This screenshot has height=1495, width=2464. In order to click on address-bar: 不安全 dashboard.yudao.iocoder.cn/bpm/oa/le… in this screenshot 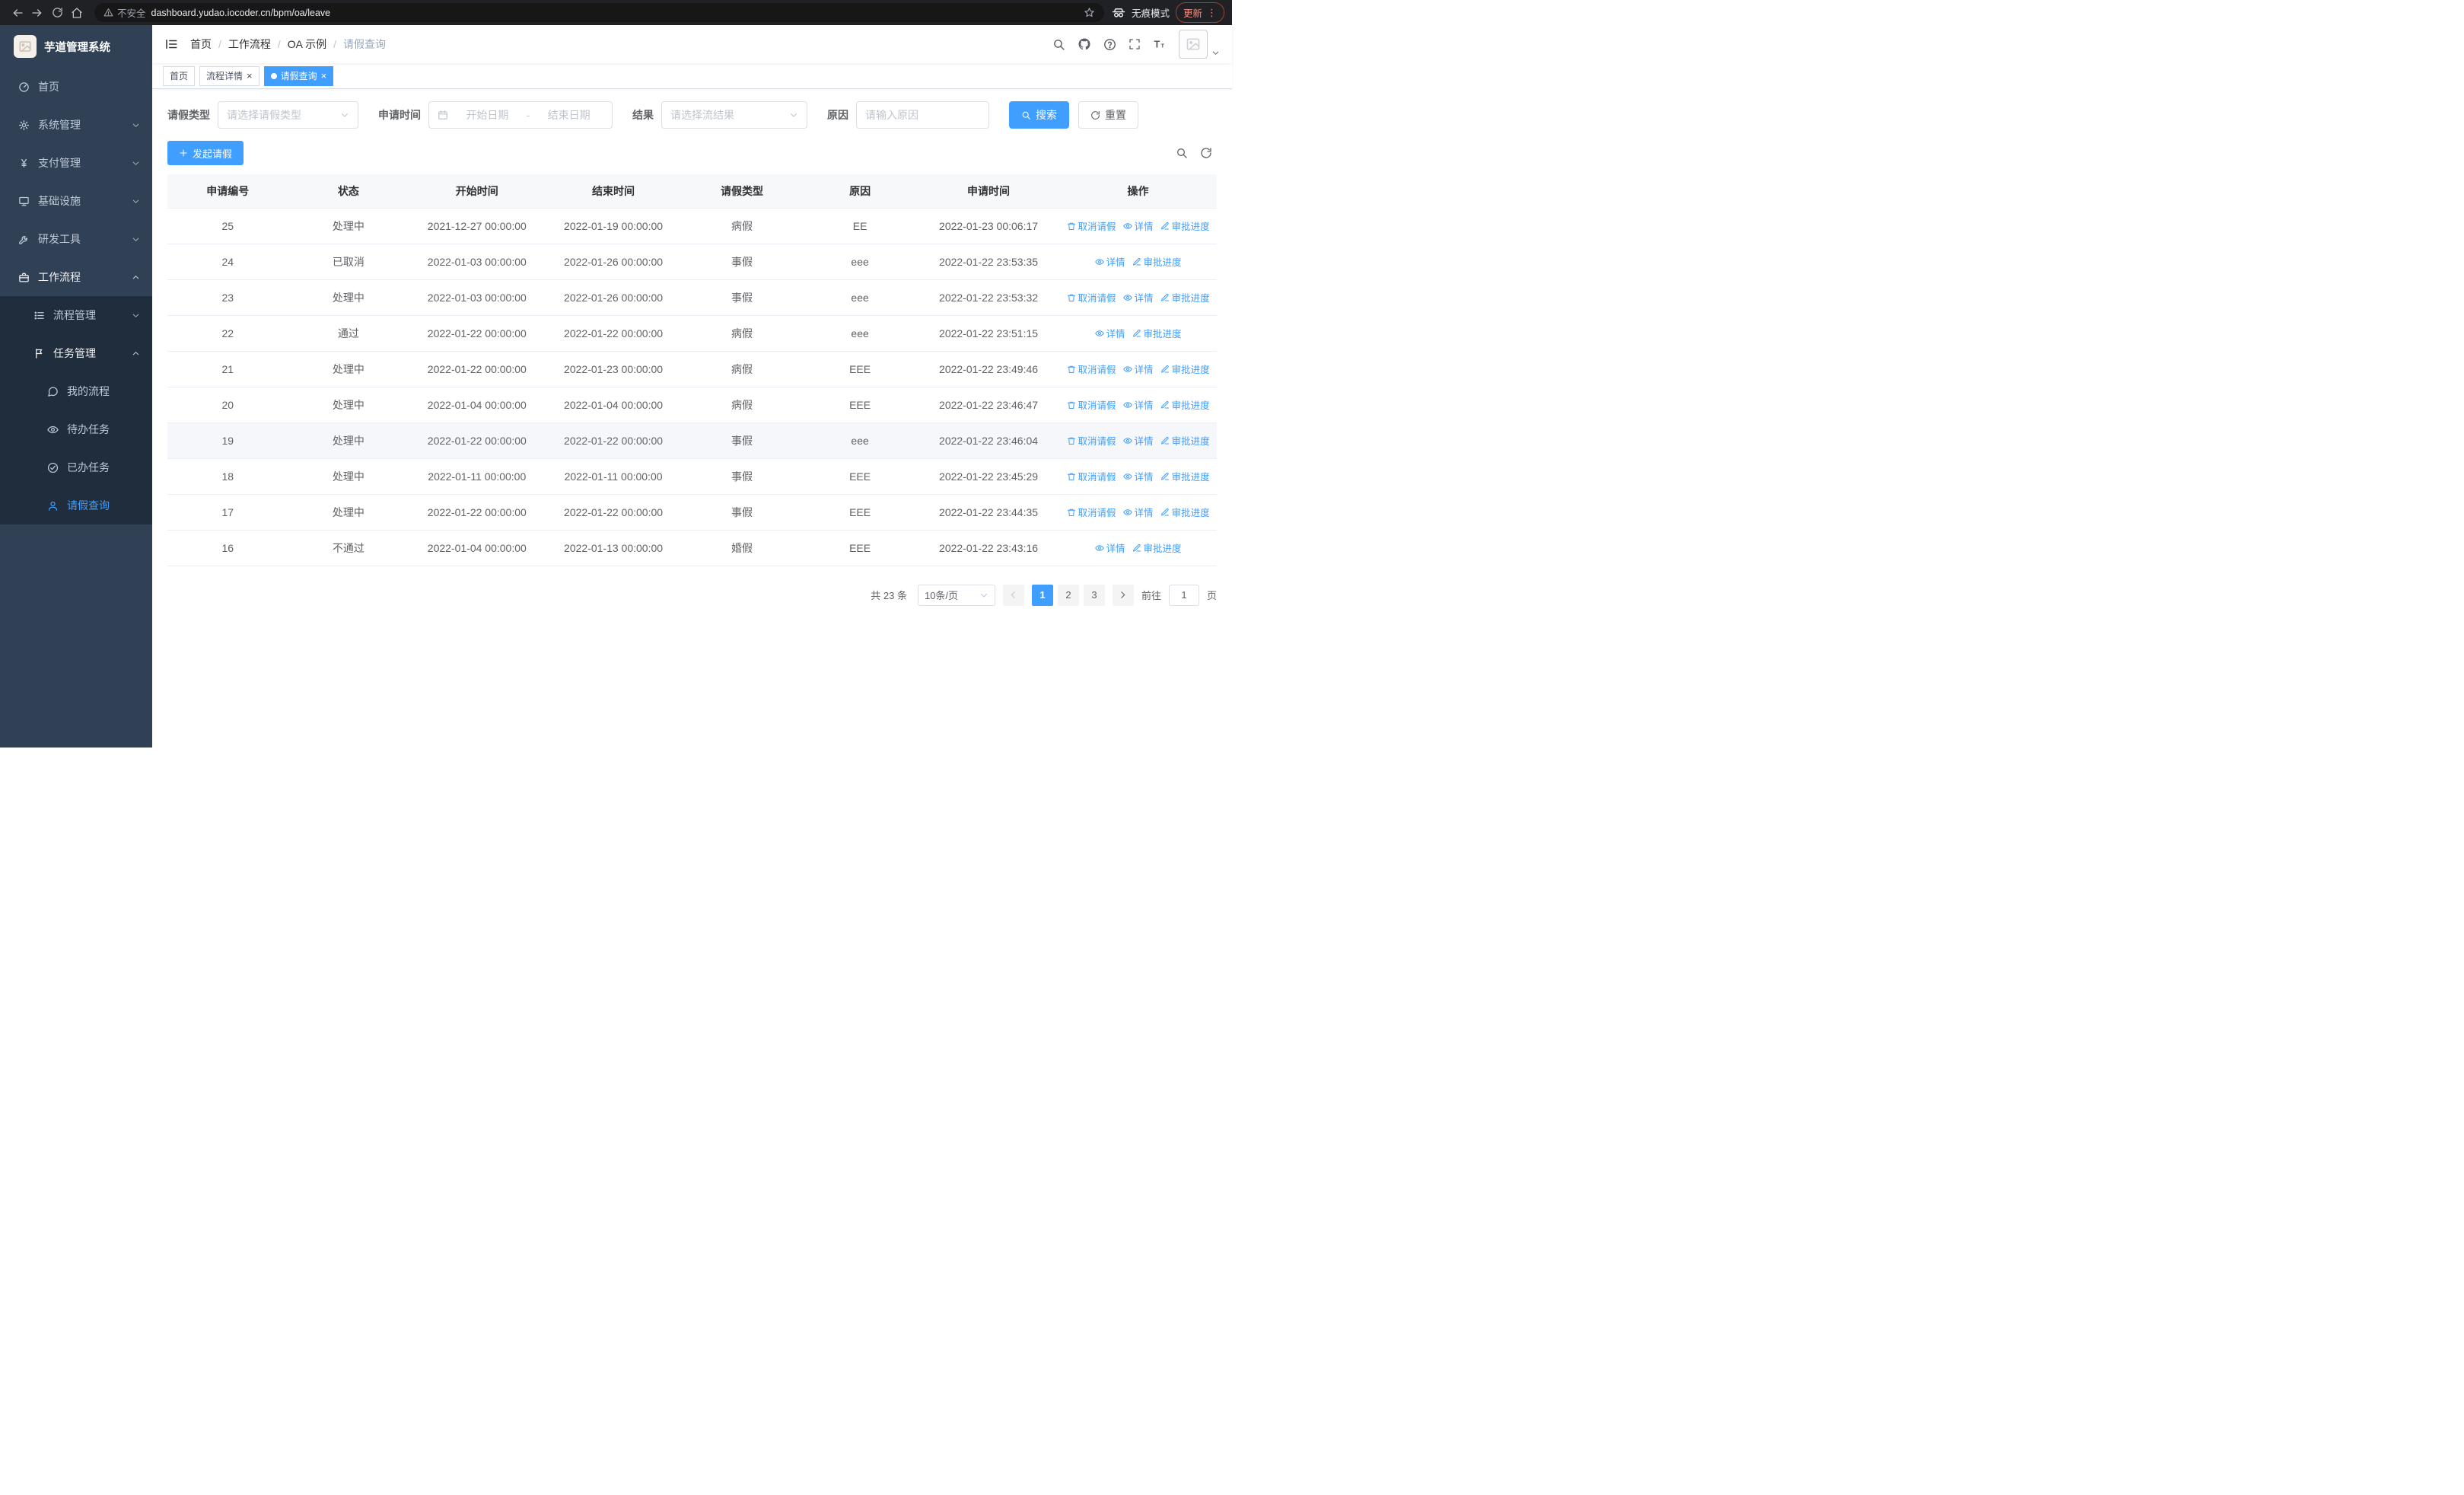, I will do `click(599, 13)`.